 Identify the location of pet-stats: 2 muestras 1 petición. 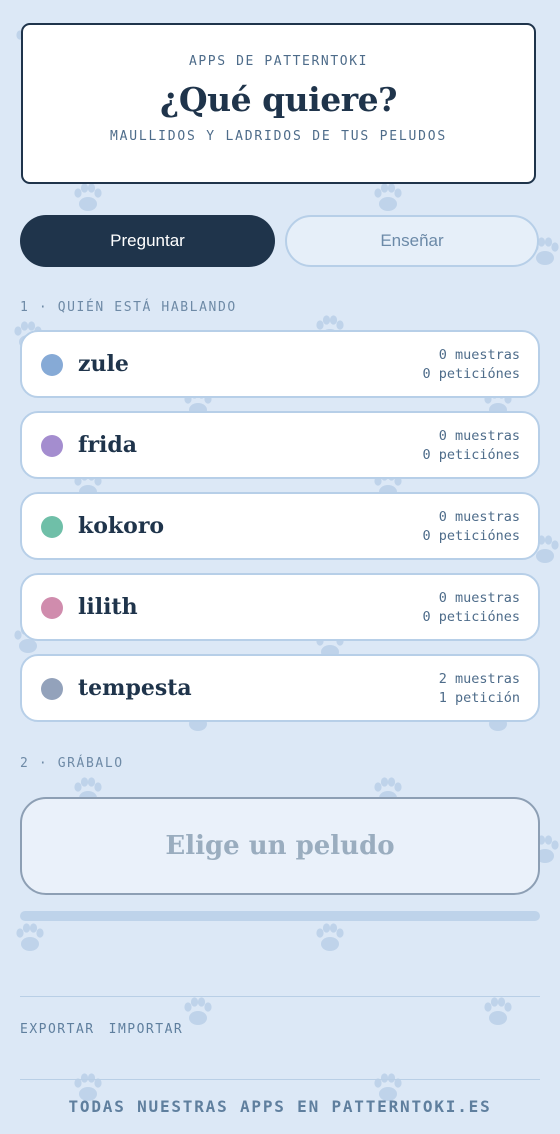
(479, 689).